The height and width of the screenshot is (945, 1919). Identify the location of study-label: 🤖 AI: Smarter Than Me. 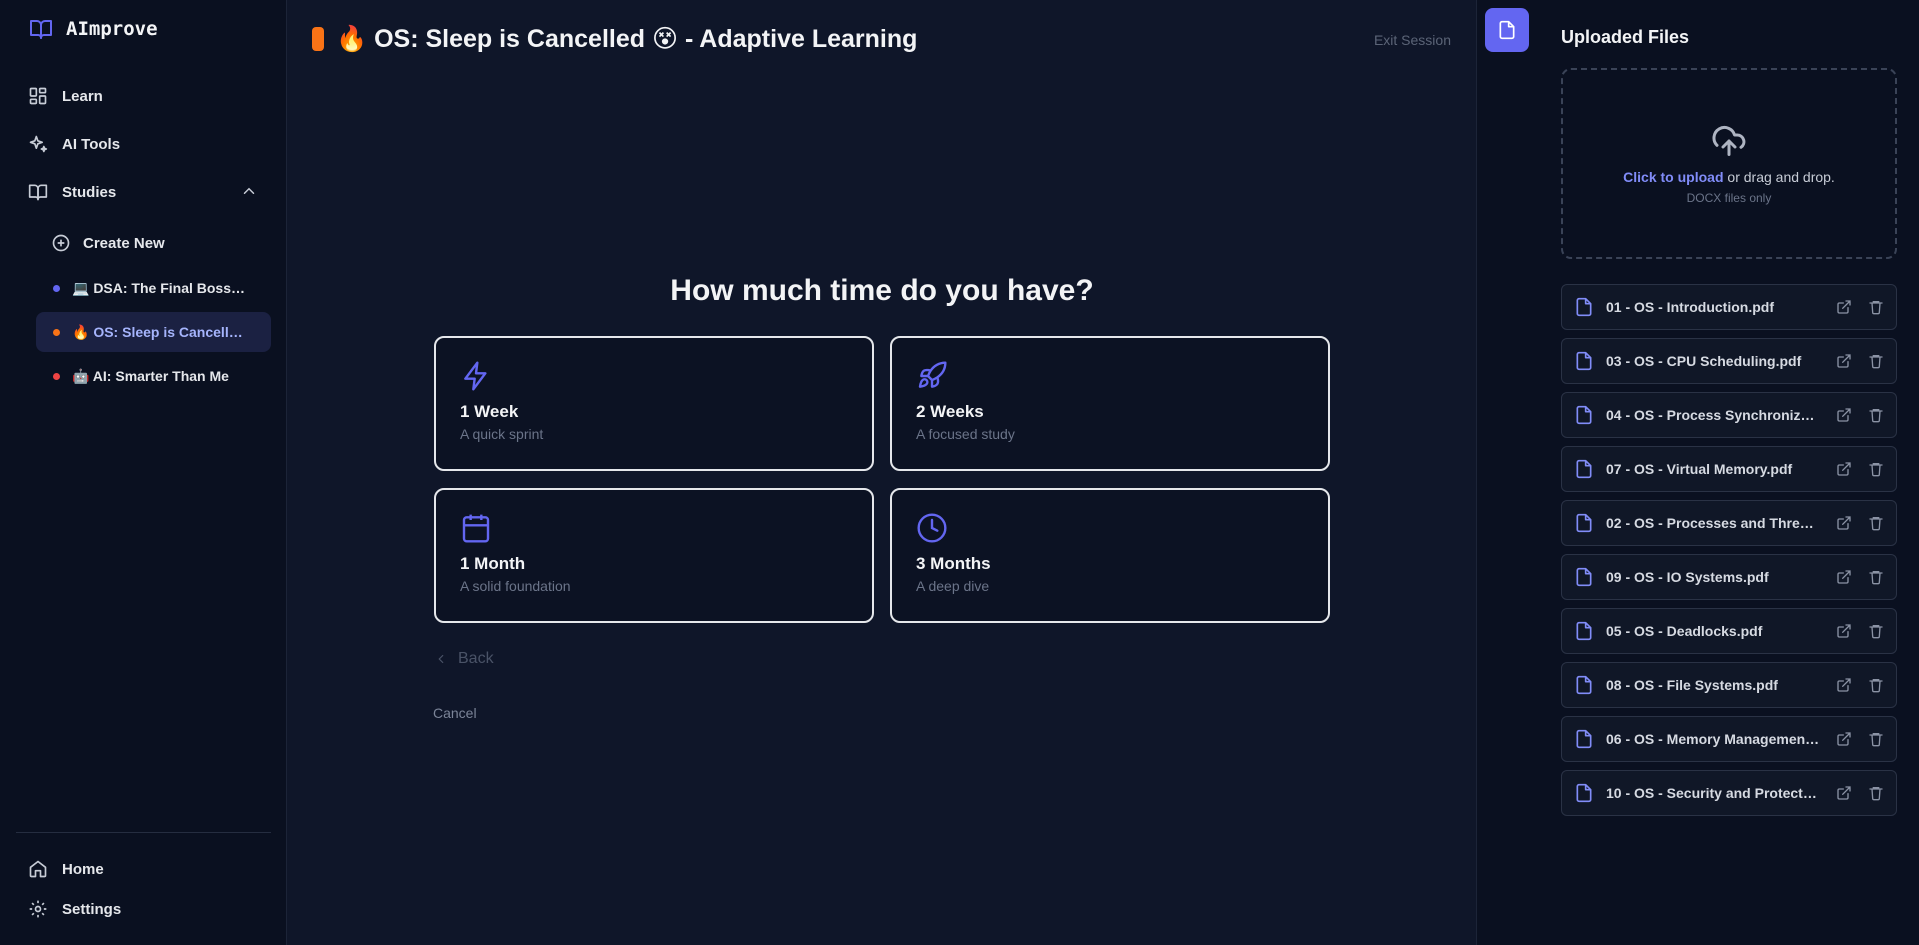
(150, 375).